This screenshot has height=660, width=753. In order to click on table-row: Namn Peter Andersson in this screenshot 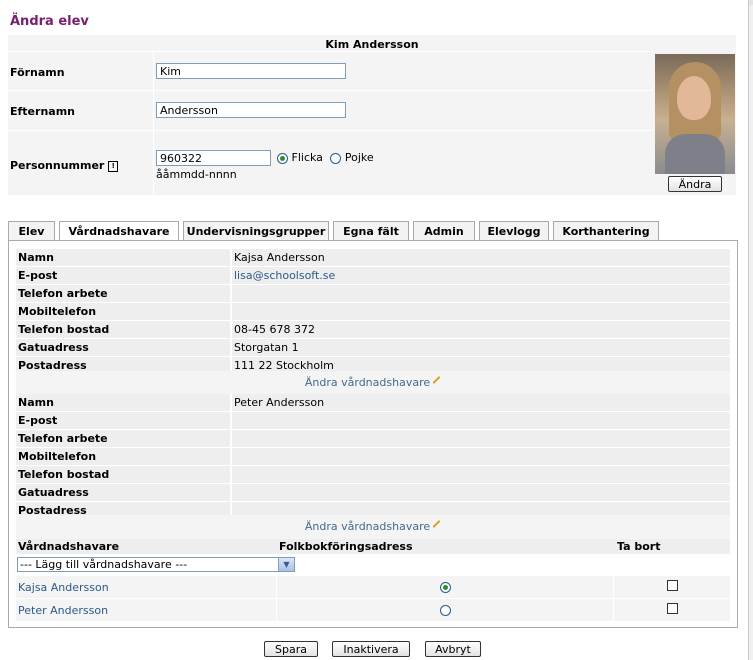, I will do `click(373, 403)`.